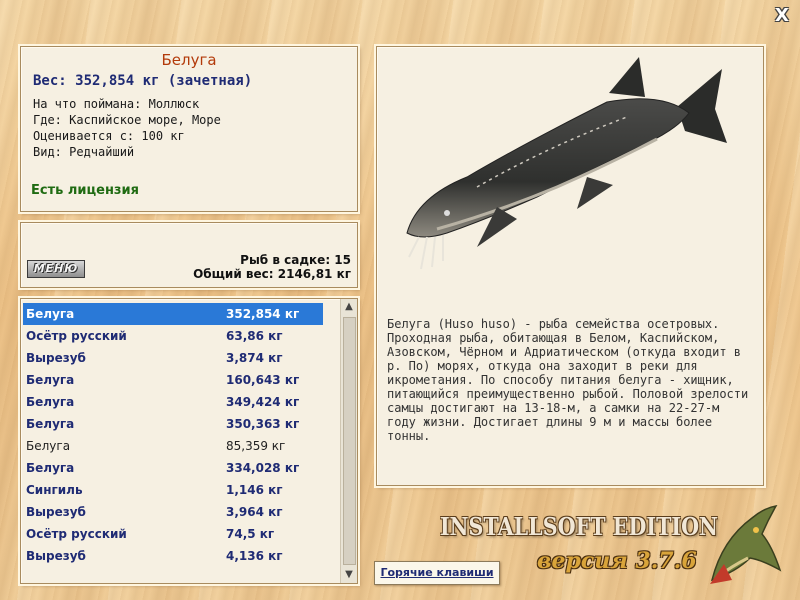  I want to click on fish-weight: Вес: 352,854 кг (зачетная), so click(143, 81).